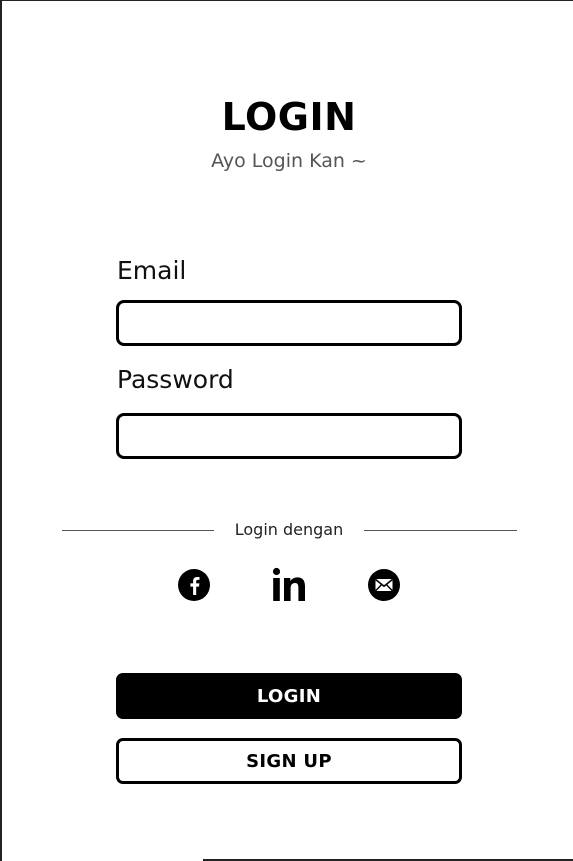 The width and height of the screenshot is (573, 861). I want to click on facebook-icon, so click(194, 585).